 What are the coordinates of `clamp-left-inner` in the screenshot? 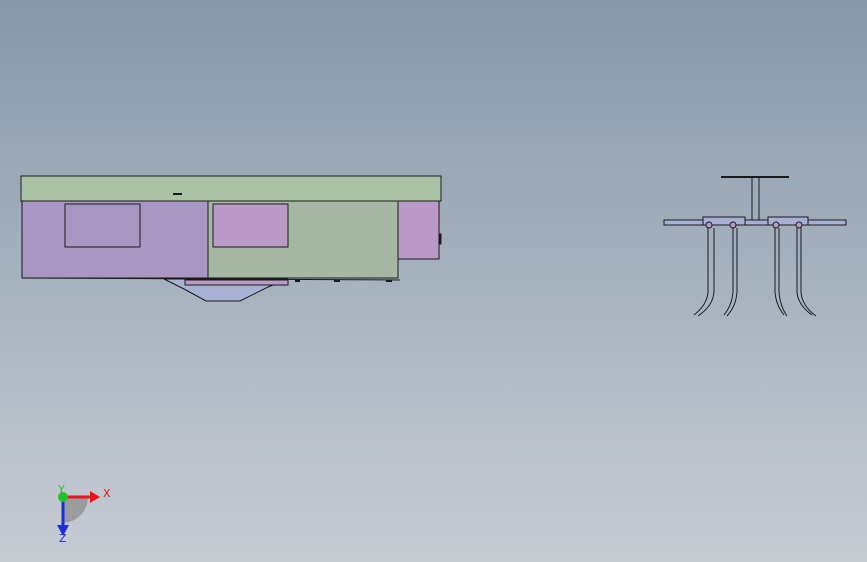 It's located at (733, 225).